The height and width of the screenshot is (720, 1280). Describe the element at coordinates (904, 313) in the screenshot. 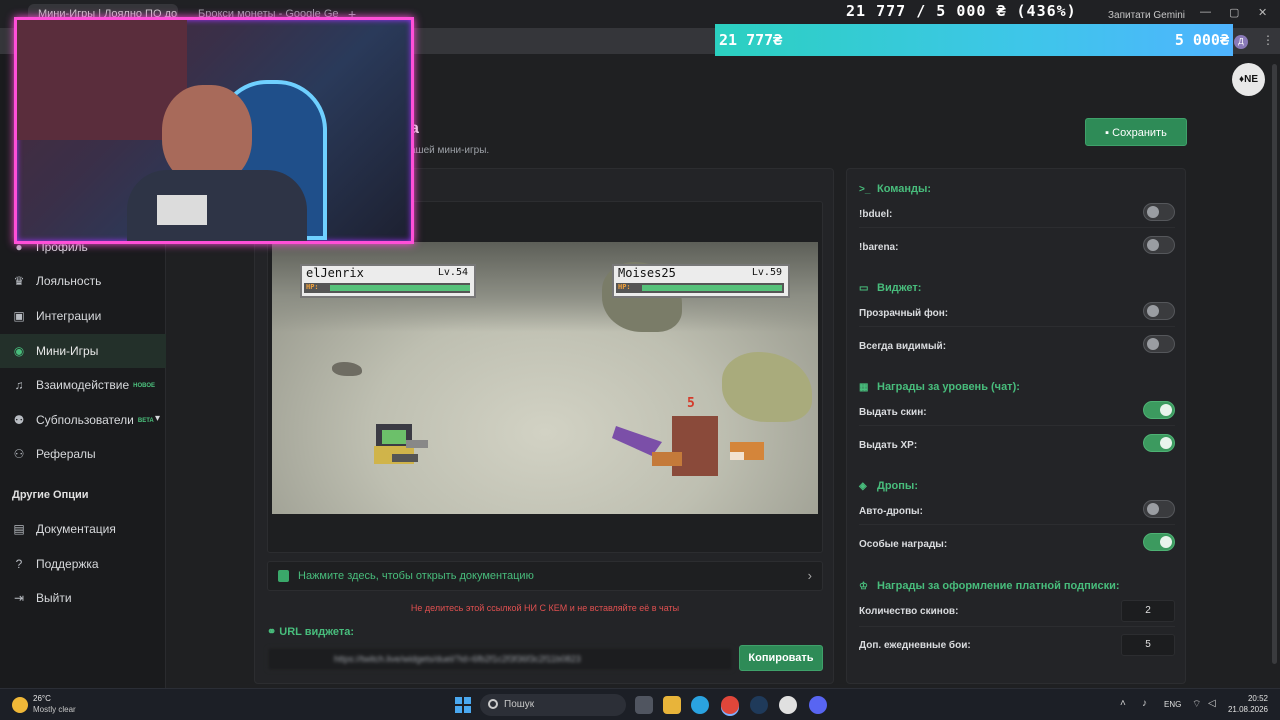

I see `row-label: Прозрачный фон:` at that location.